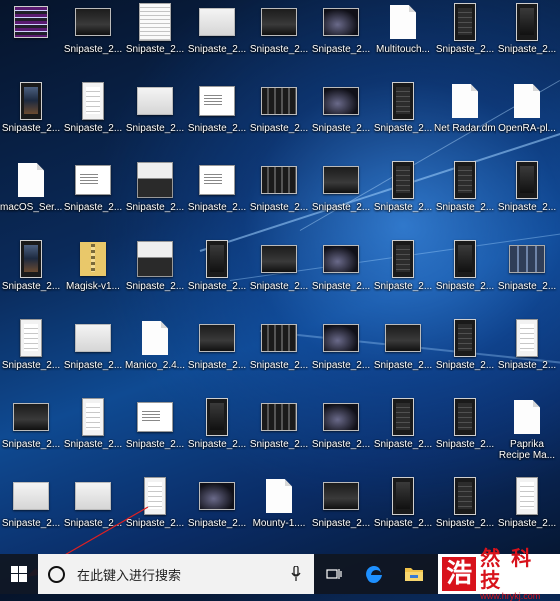 This screenshot has width=560, height=601. What do you see at coordinates (296, 574) in the screenshot?
I see `microphone-icon` at bounding box center [296, 574].